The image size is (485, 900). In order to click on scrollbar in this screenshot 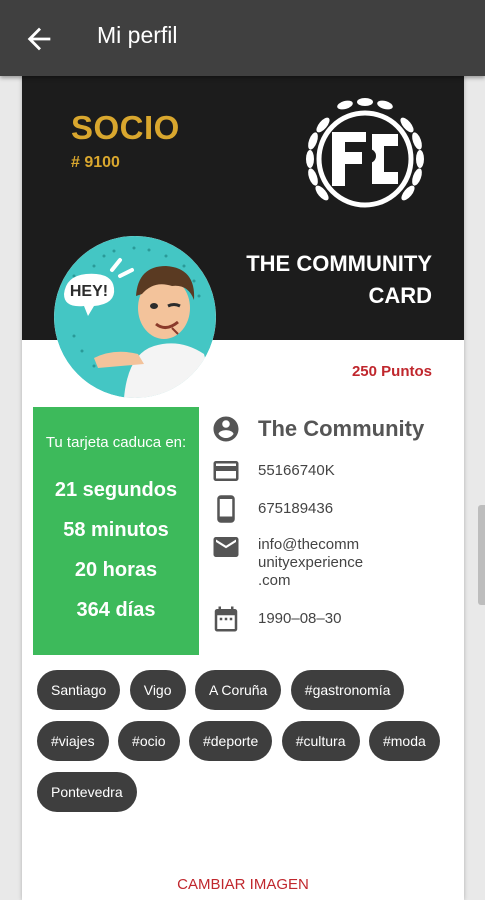, I will do `click(481, 555)`.